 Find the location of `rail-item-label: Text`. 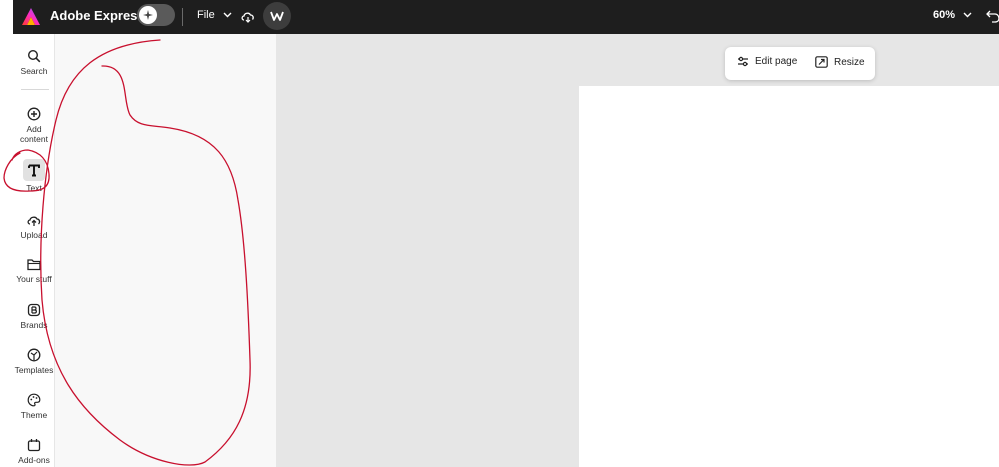

rail-item-label: Text is located at coordinates (34, 188).